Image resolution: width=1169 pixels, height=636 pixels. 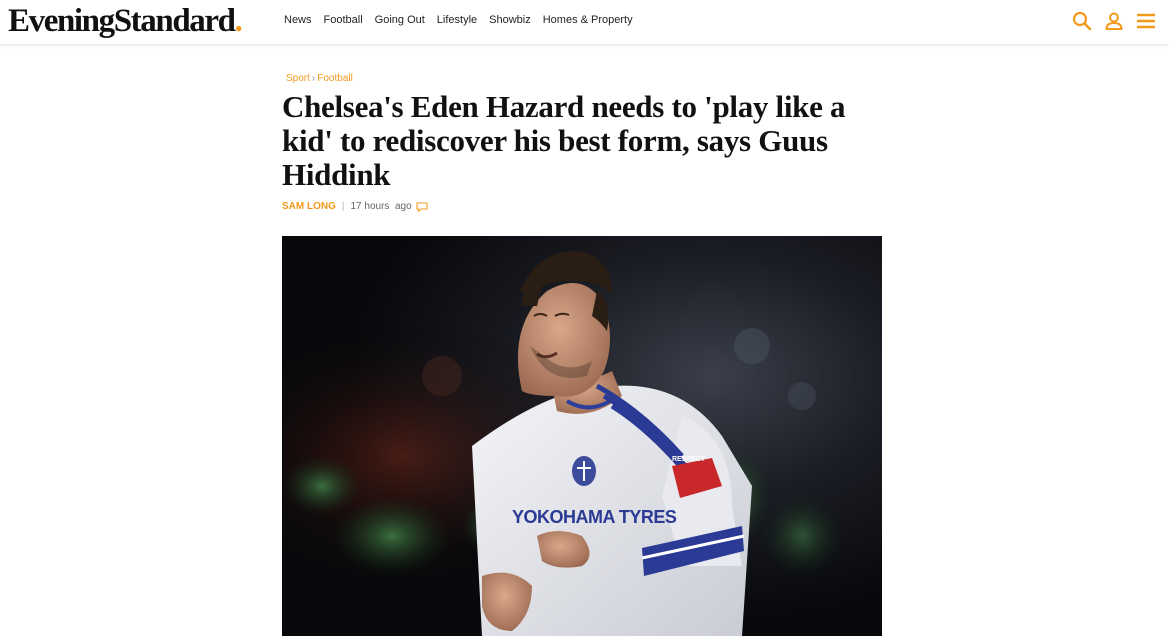 I want to click on breadcrumb-sport: Sport, so click(x=298, y=78).